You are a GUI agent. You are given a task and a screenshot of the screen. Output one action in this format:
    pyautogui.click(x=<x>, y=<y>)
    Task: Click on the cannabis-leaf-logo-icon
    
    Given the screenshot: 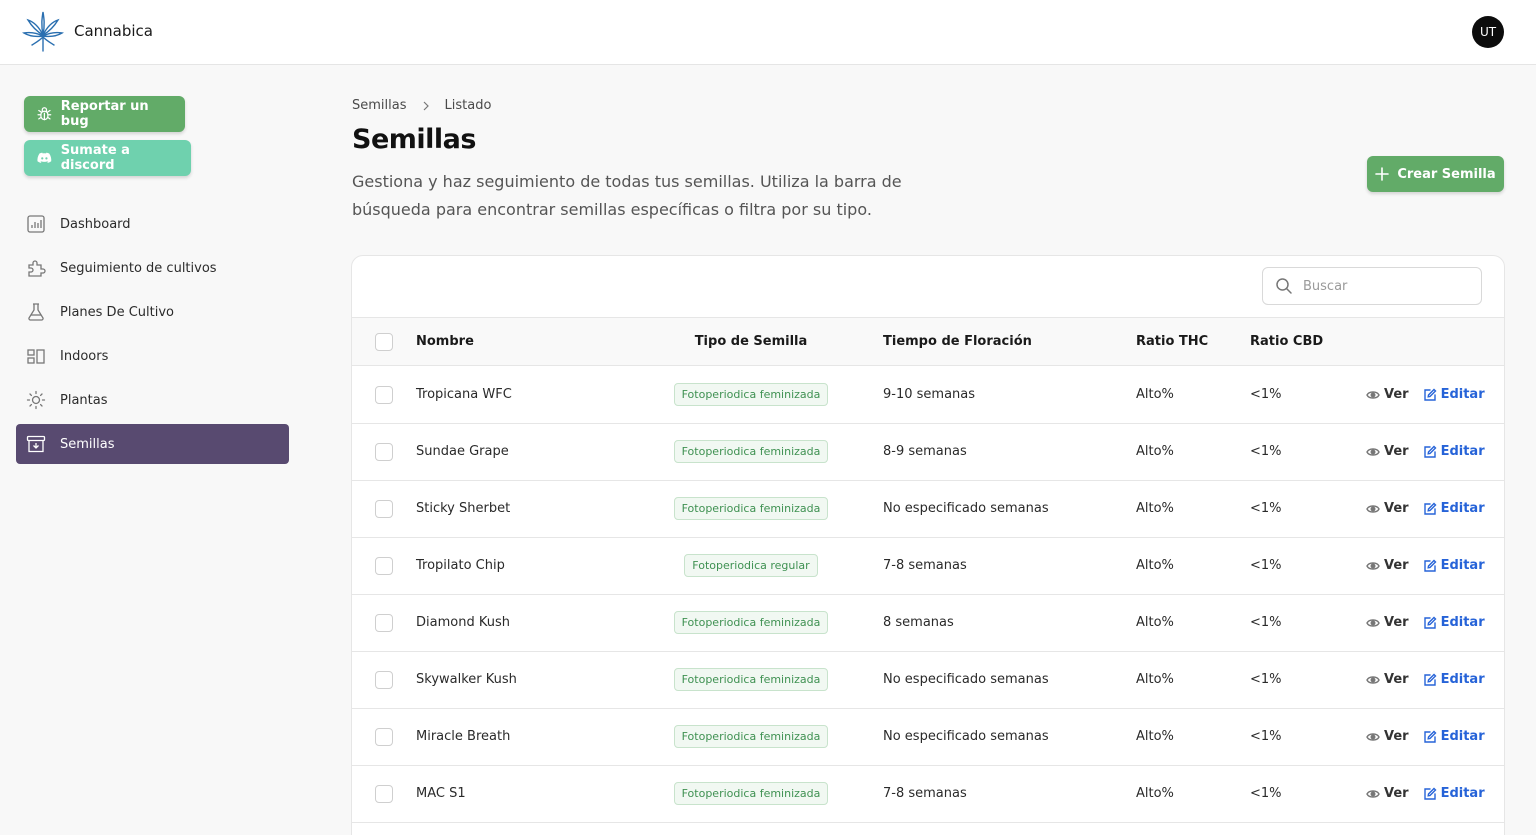 What is the action you would take?
    pyautogui.click(x=43, y=32)
    